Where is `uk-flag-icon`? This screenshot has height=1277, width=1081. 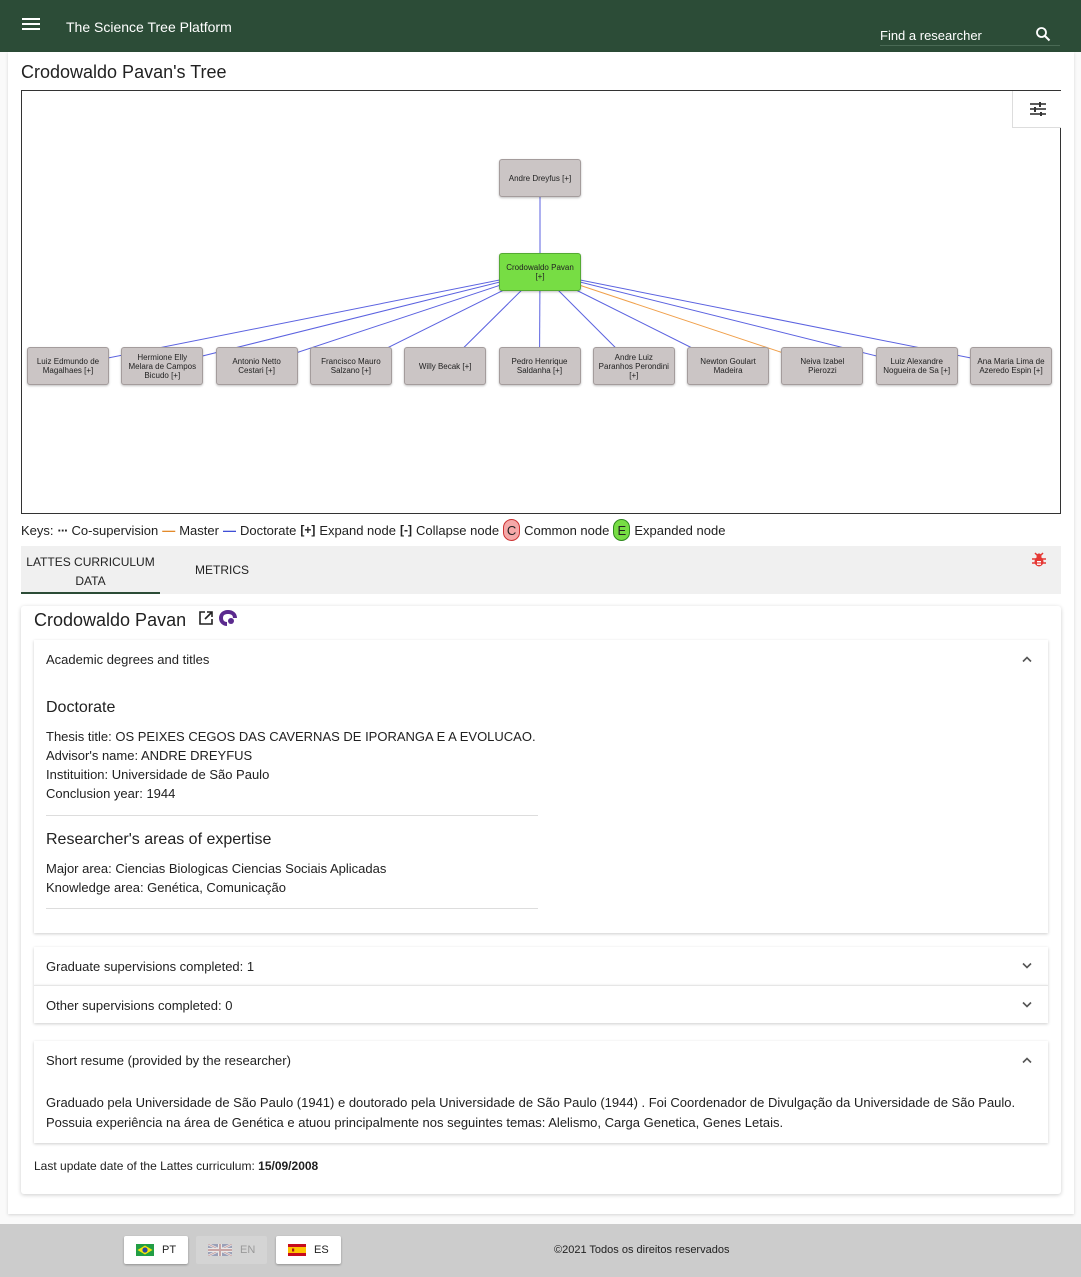
uk-flag-icon is located at coordinates (220, 1250).